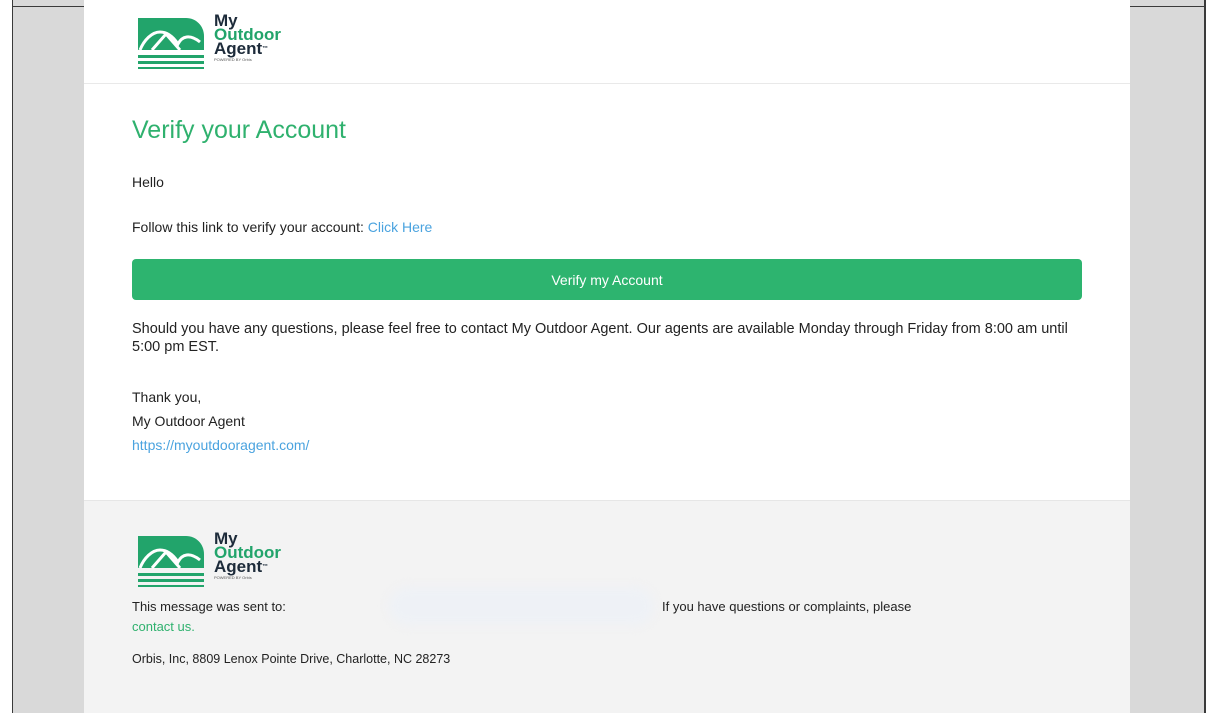 This screenshot has width=1206, height=713. Describe the element at coordinates (12, 356) in the screenshot. I see `left-border` at that location.